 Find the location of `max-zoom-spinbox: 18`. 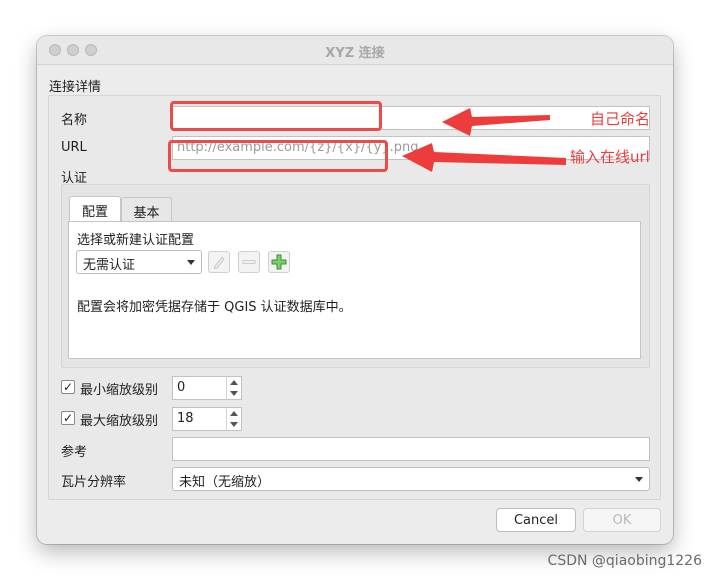

max-zoom-spinbox: 18 is located at coordinates (207, 419).